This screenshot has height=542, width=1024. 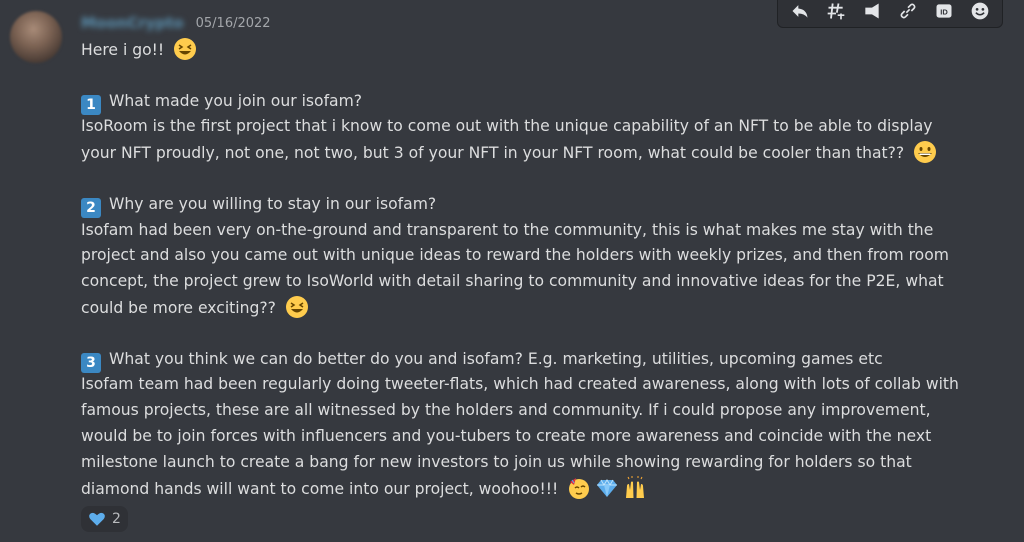 What do you see at coordinates (116, 519) in the screenshot?
I see `reaction-count: 2` at bounding box center [116, 519].